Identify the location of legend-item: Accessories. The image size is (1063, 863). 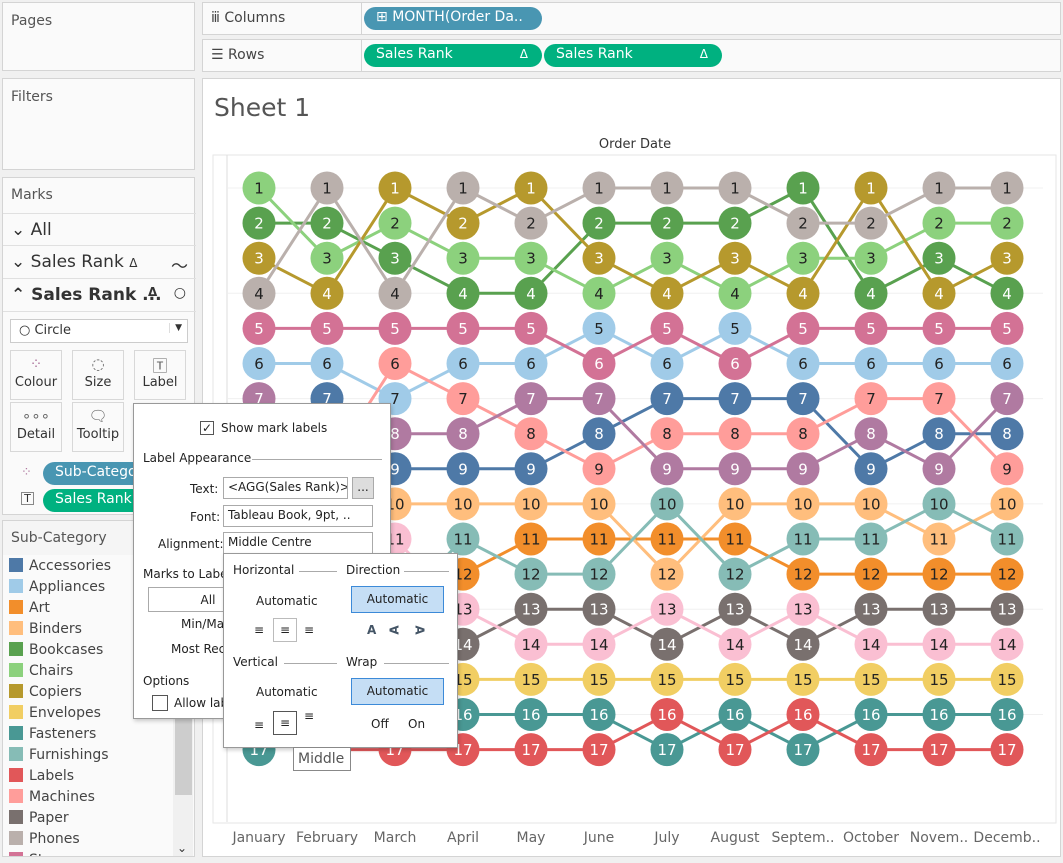
(60, 568).